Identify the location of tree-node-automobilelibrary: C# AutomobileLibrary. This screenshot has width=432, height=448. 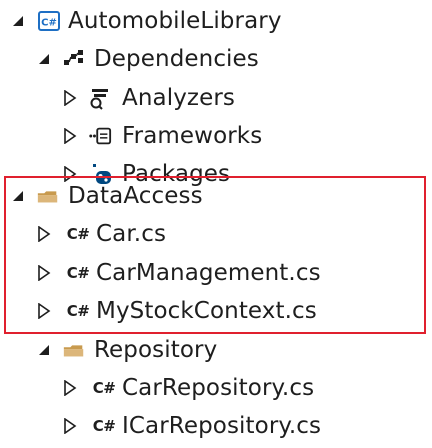
(216, 21).